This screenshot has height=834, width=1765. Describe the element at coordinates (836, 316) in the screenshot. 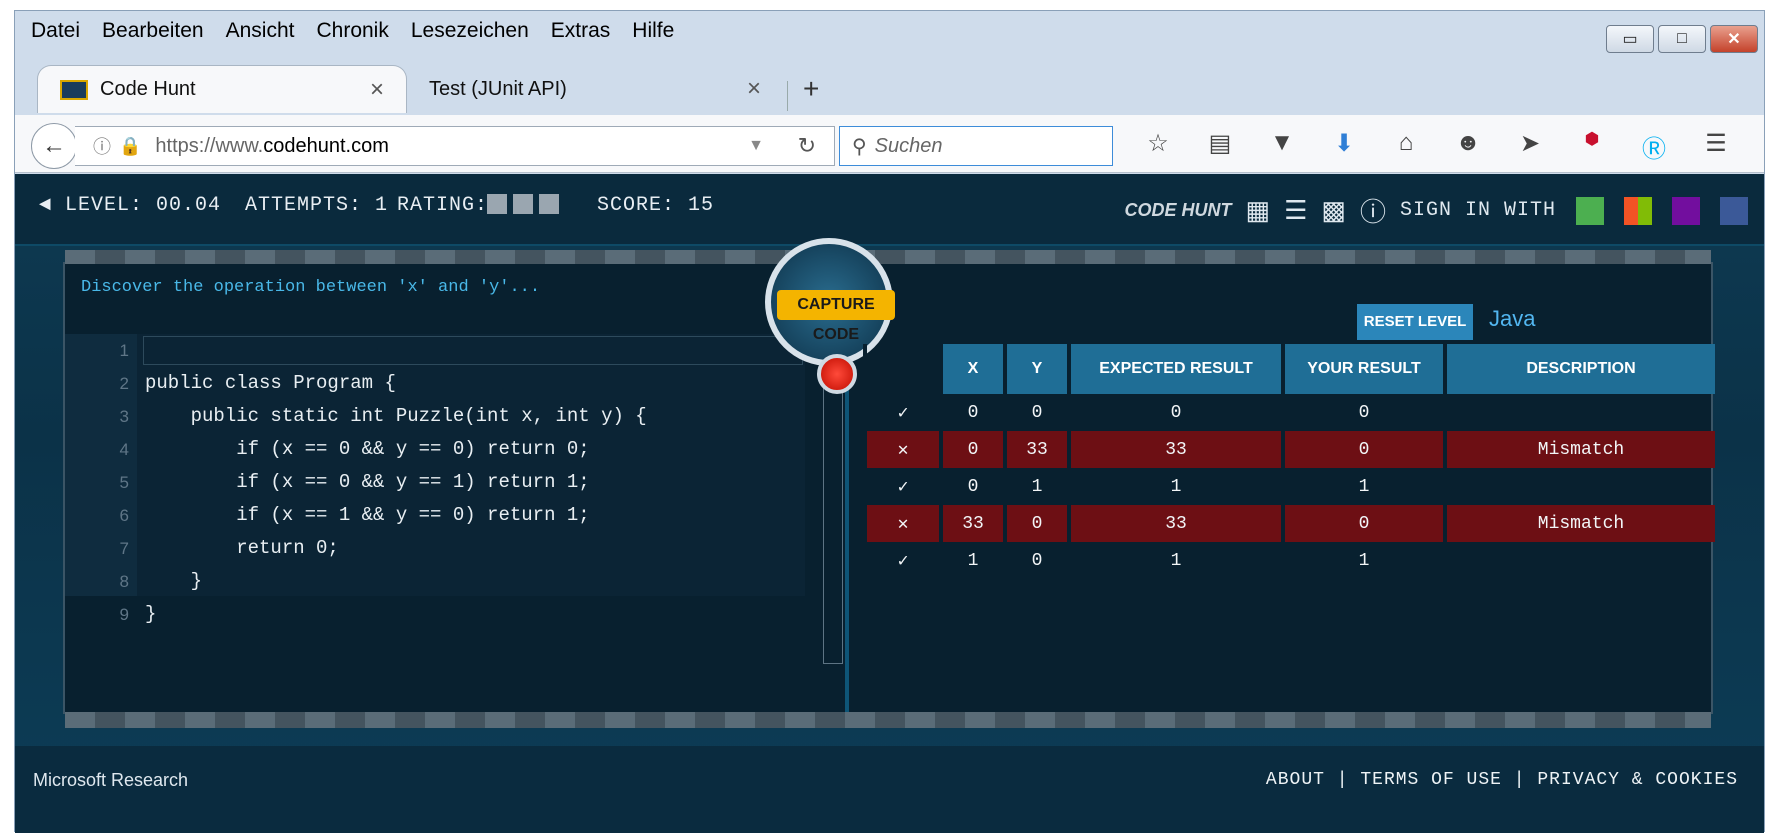

I see `capture-code-button: CAPTURE CODE` at that location.